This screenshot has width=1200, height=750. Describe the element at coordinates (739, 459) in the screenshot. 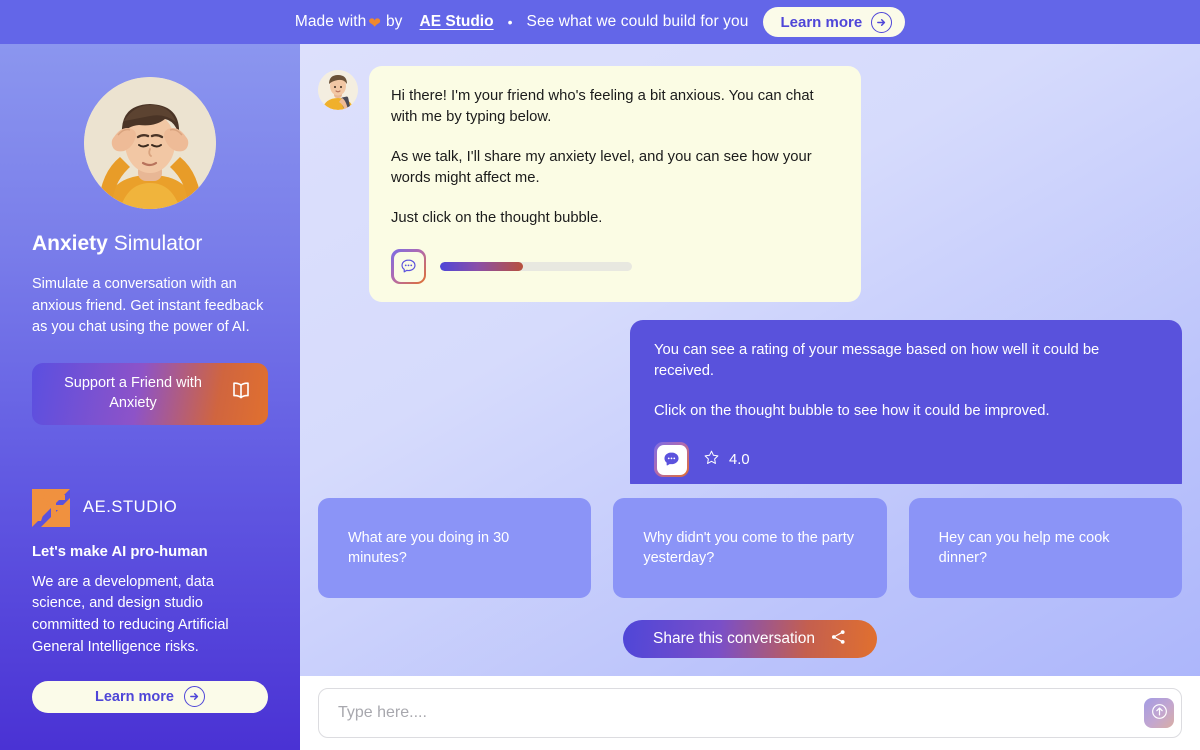

I see `rating-value: 4.0` at that location.